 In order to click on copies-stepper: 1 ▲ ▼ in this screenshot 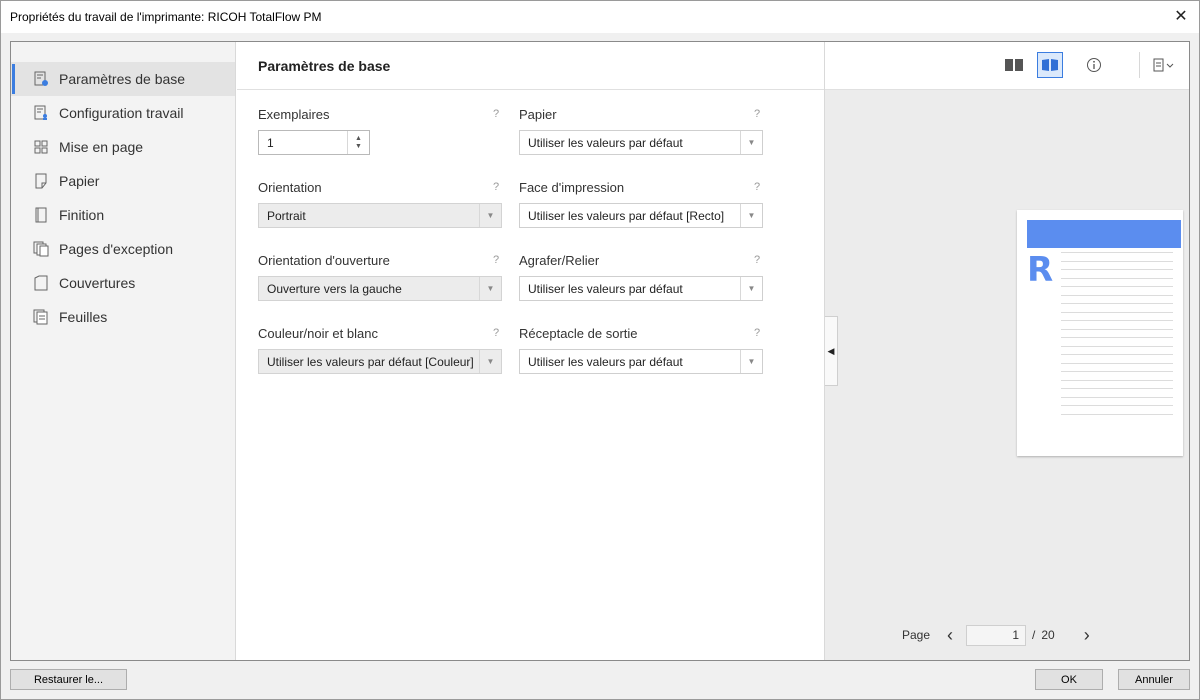, I will do `click(314, 142)`.